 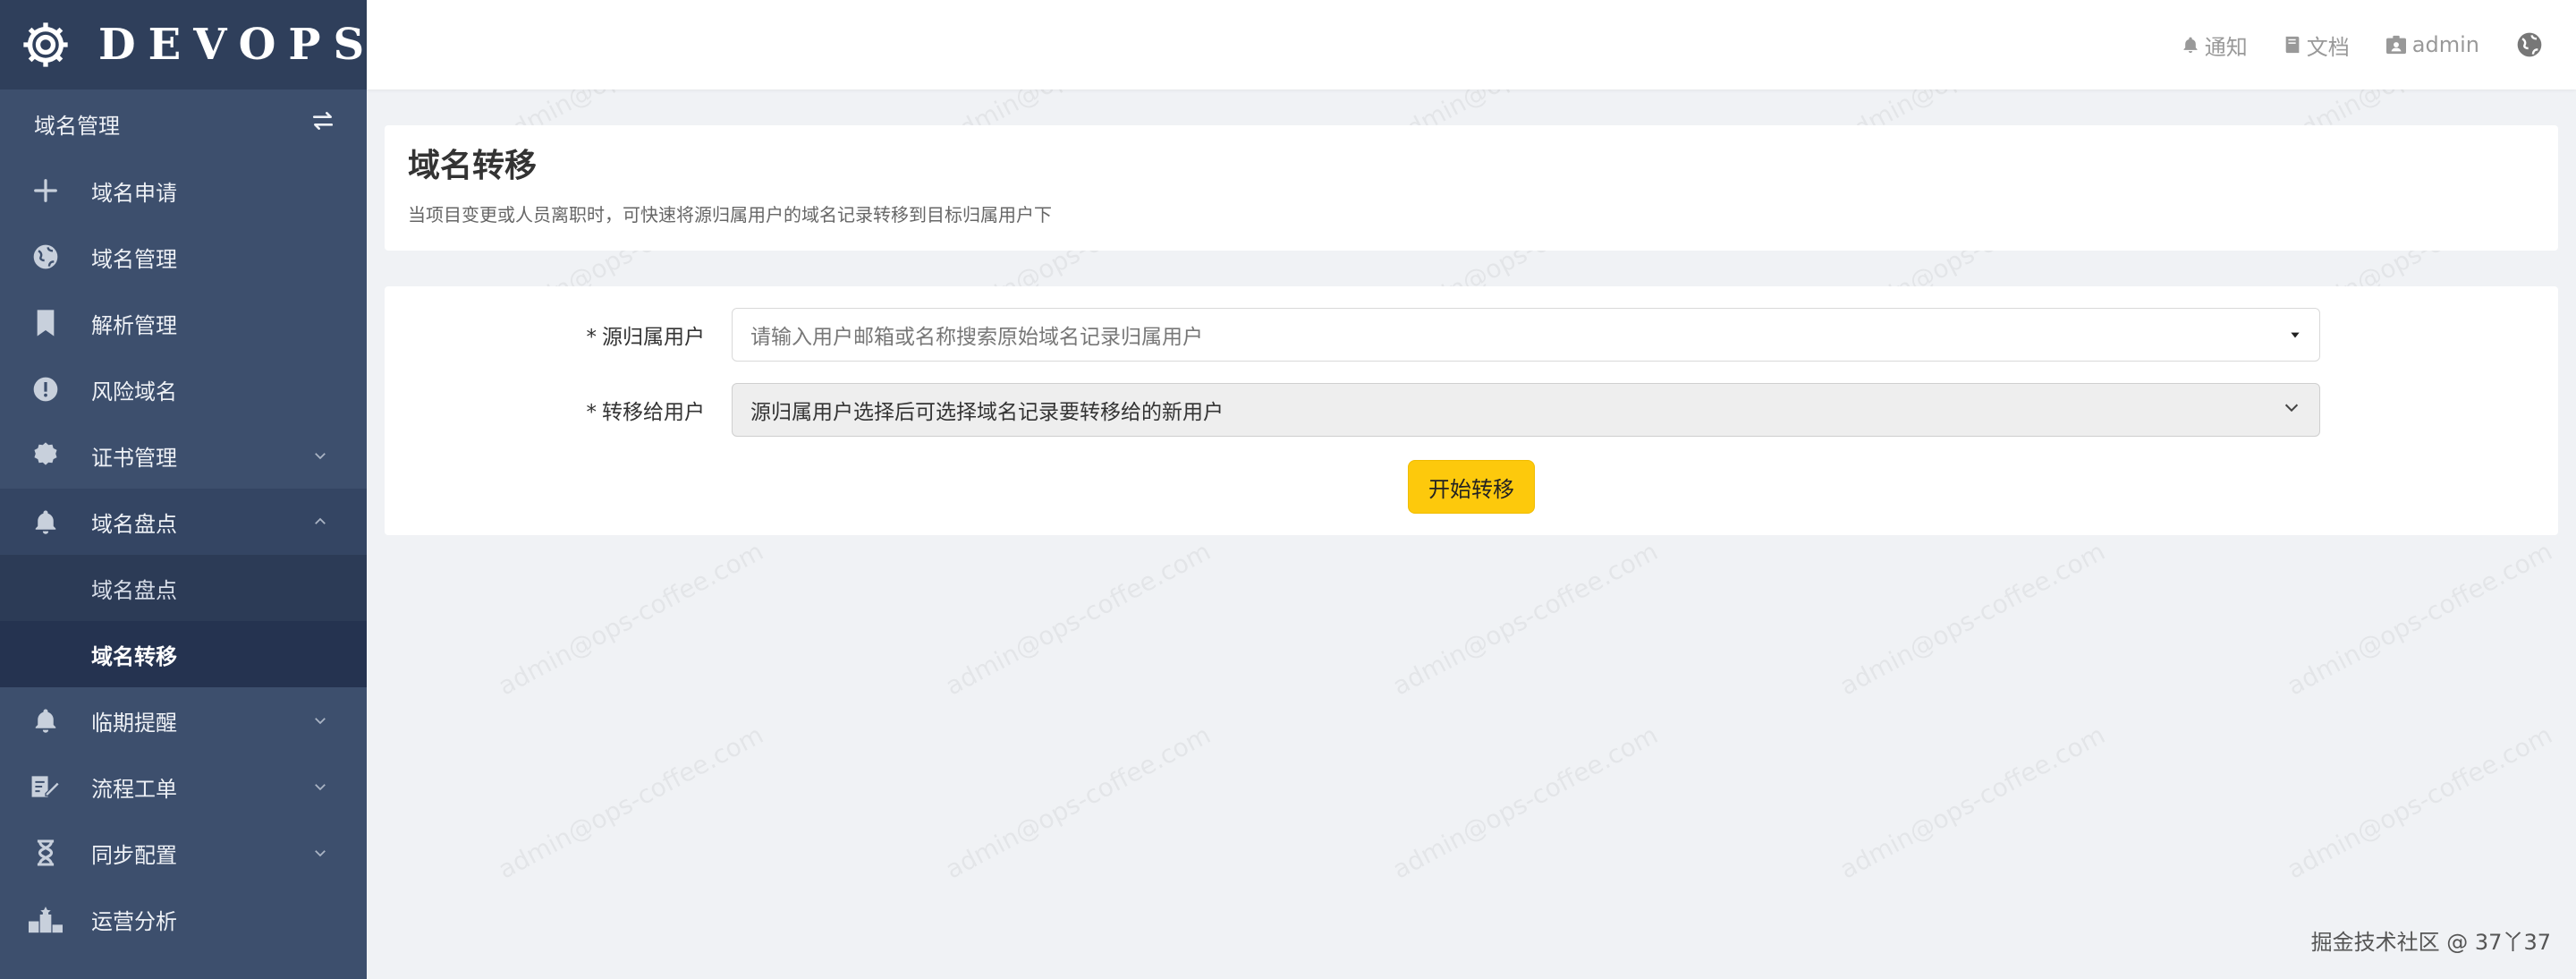 What do you see at coordinates (45, 389) in the screenshot?
I see `alert-circle-icon` at bounding box center [45, 389].